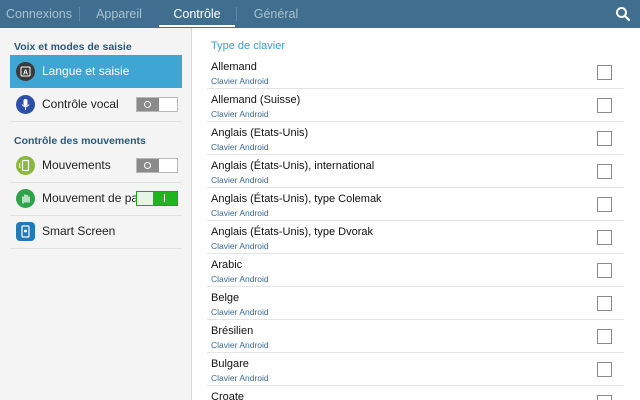  I want to click on keyboard-name: Anglais (États-Unis), international, so click(293, 166).